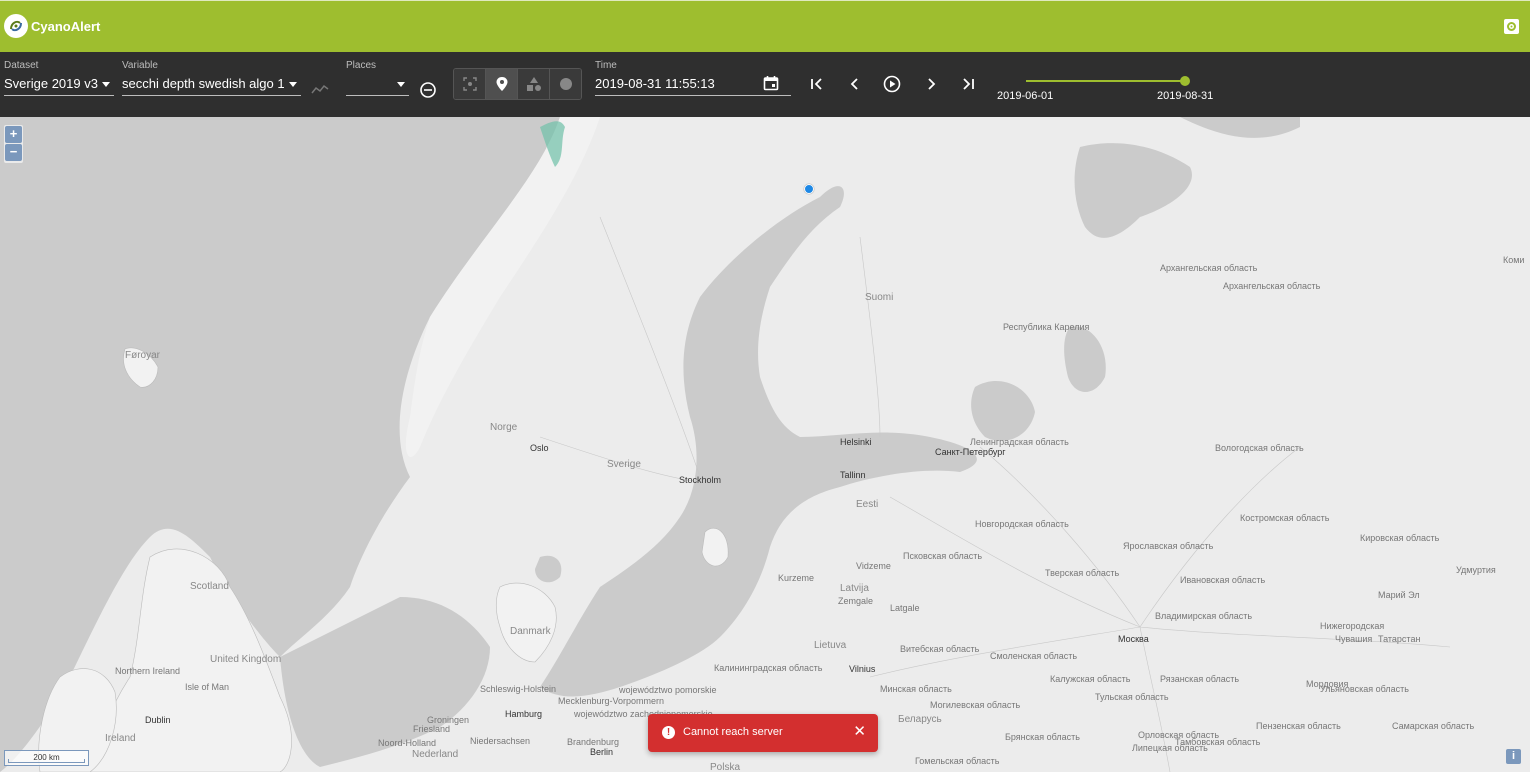 Image resolution: width=1530 pixels, height=772 pixels. I want to click on last-step-button, so click(968, 84).